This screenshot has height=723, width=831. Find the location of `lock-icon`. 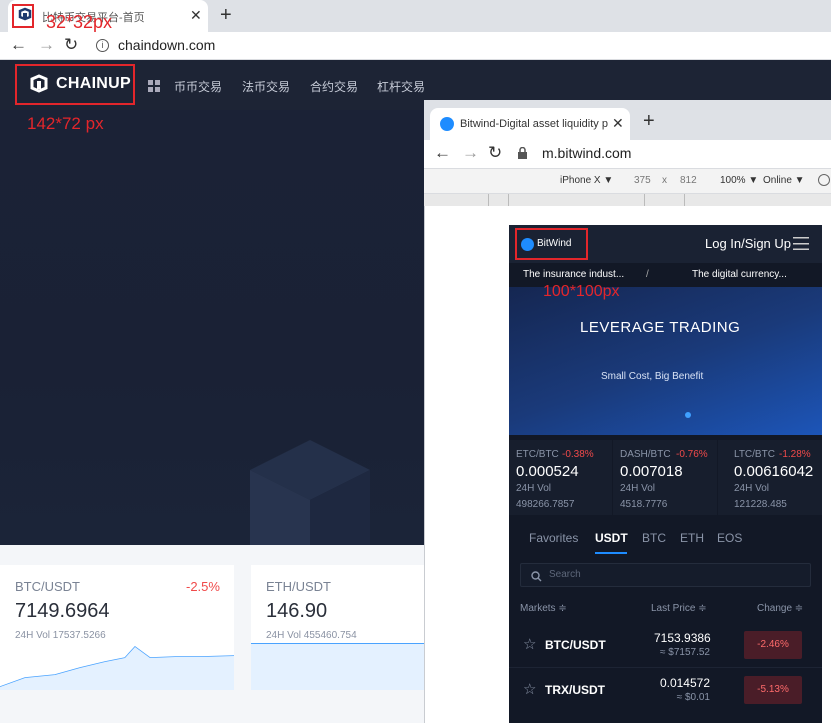

lock-icon is located at coordinates (522, 152).